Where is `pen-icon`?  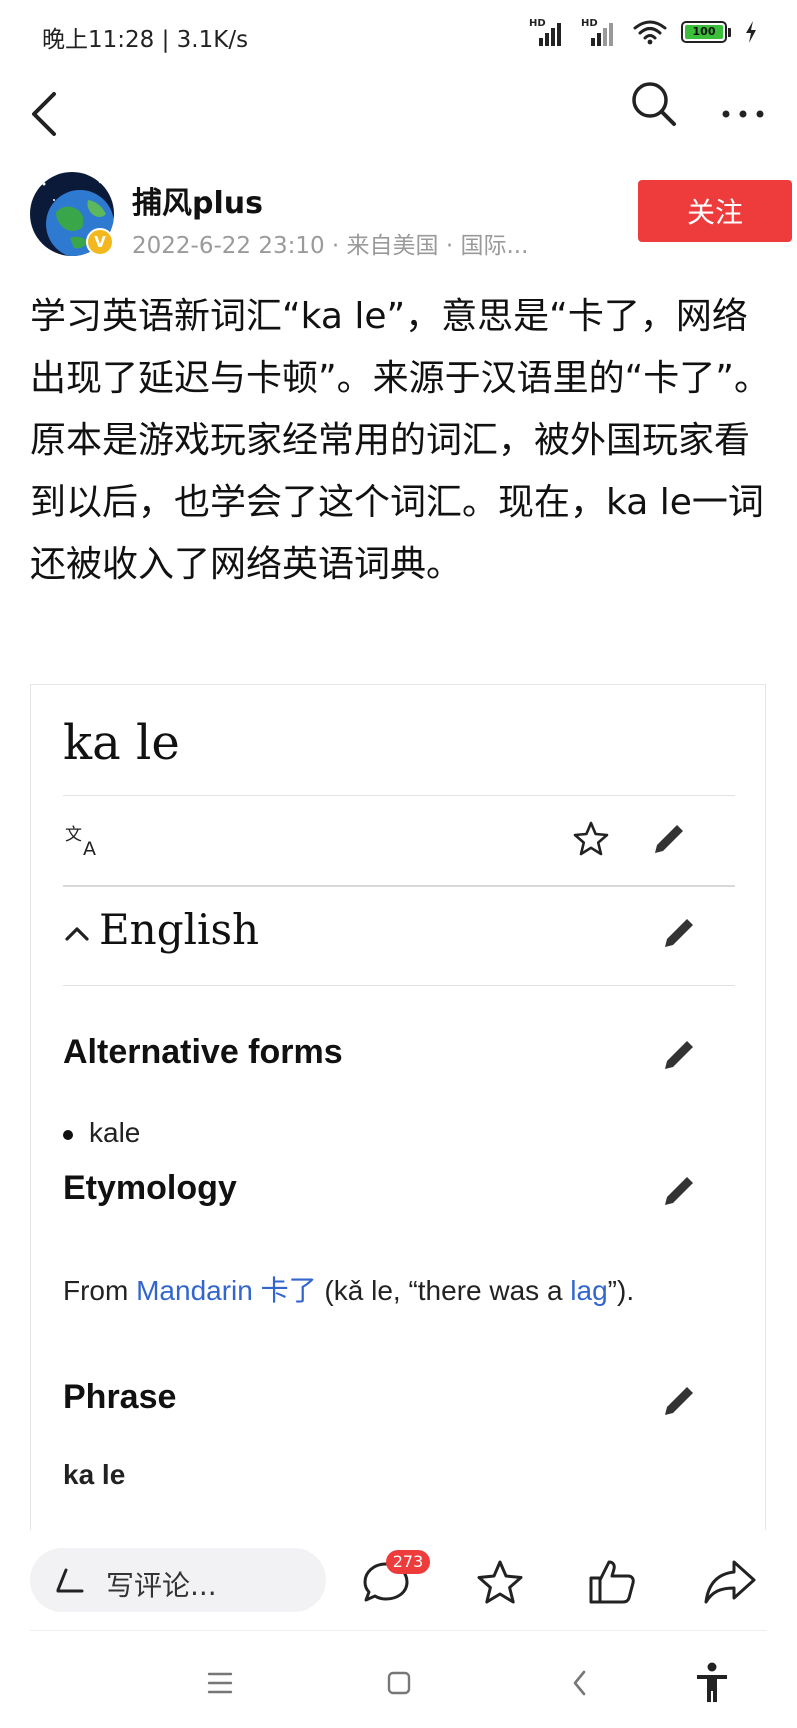
pen-icon is located at coordinates (70, 1580).